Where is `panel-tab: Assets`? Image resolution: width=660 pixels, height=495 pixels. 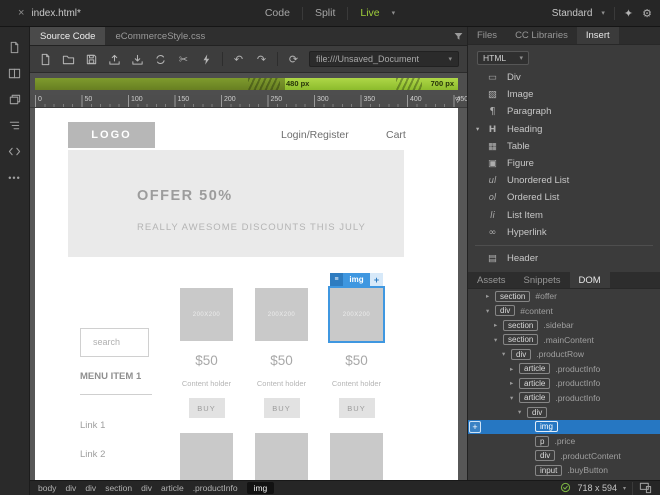
panel-tab: Assets is located at coordinates (491, 280).